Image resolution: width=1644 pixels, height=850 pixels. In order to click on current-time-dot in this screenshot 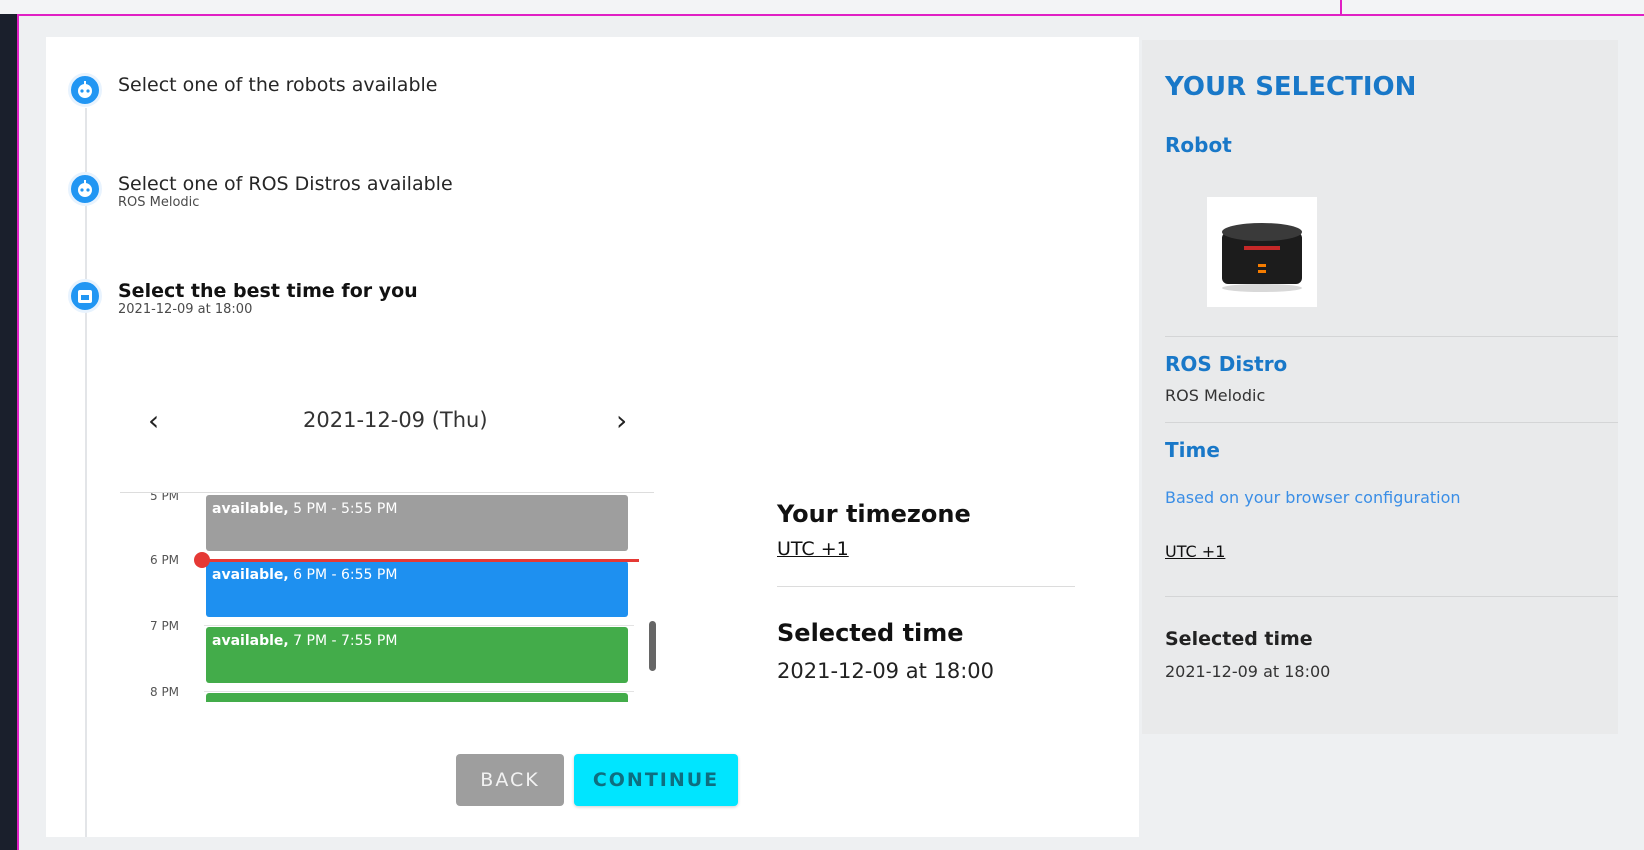, I will do `click(202, 560)`.